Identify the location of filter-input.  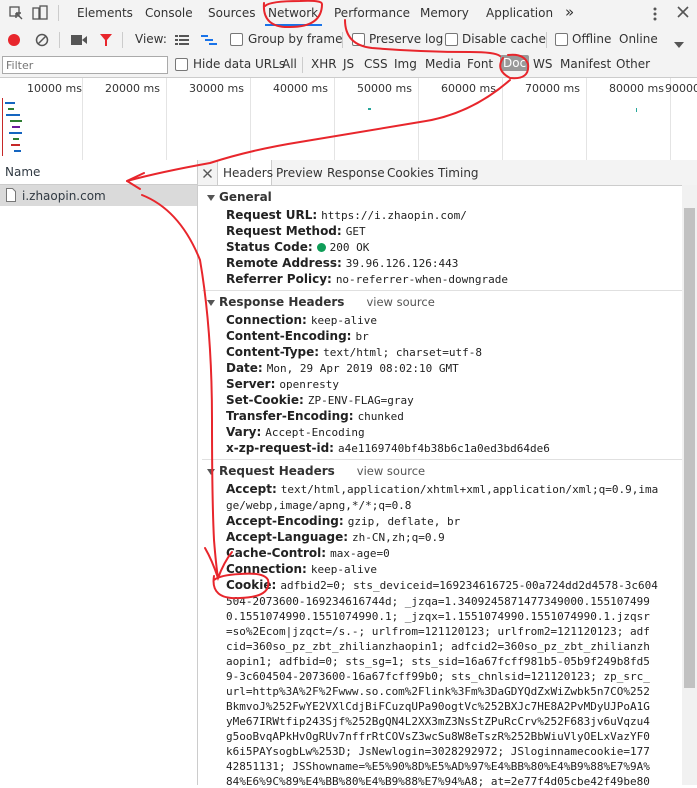
(85, 65).